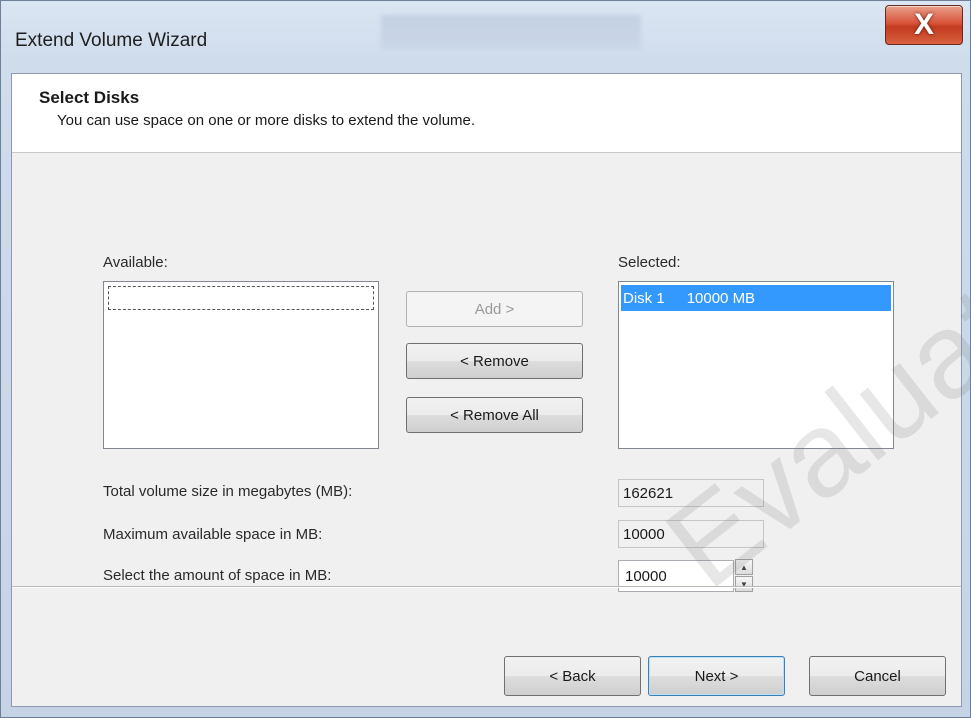 The width and height of the screenshot is (971, 718). What do you see at coordinates (721, 298) in the screenshot?
I see `selected-disk-size: 10000 MB` at bounding box center [721, 298].